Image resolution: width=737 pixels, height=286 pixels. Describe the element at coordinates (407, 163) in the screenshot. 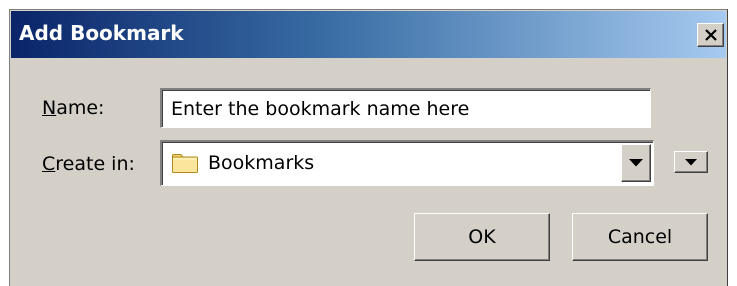

I see `create-in-select: Bookmarks` at that location.